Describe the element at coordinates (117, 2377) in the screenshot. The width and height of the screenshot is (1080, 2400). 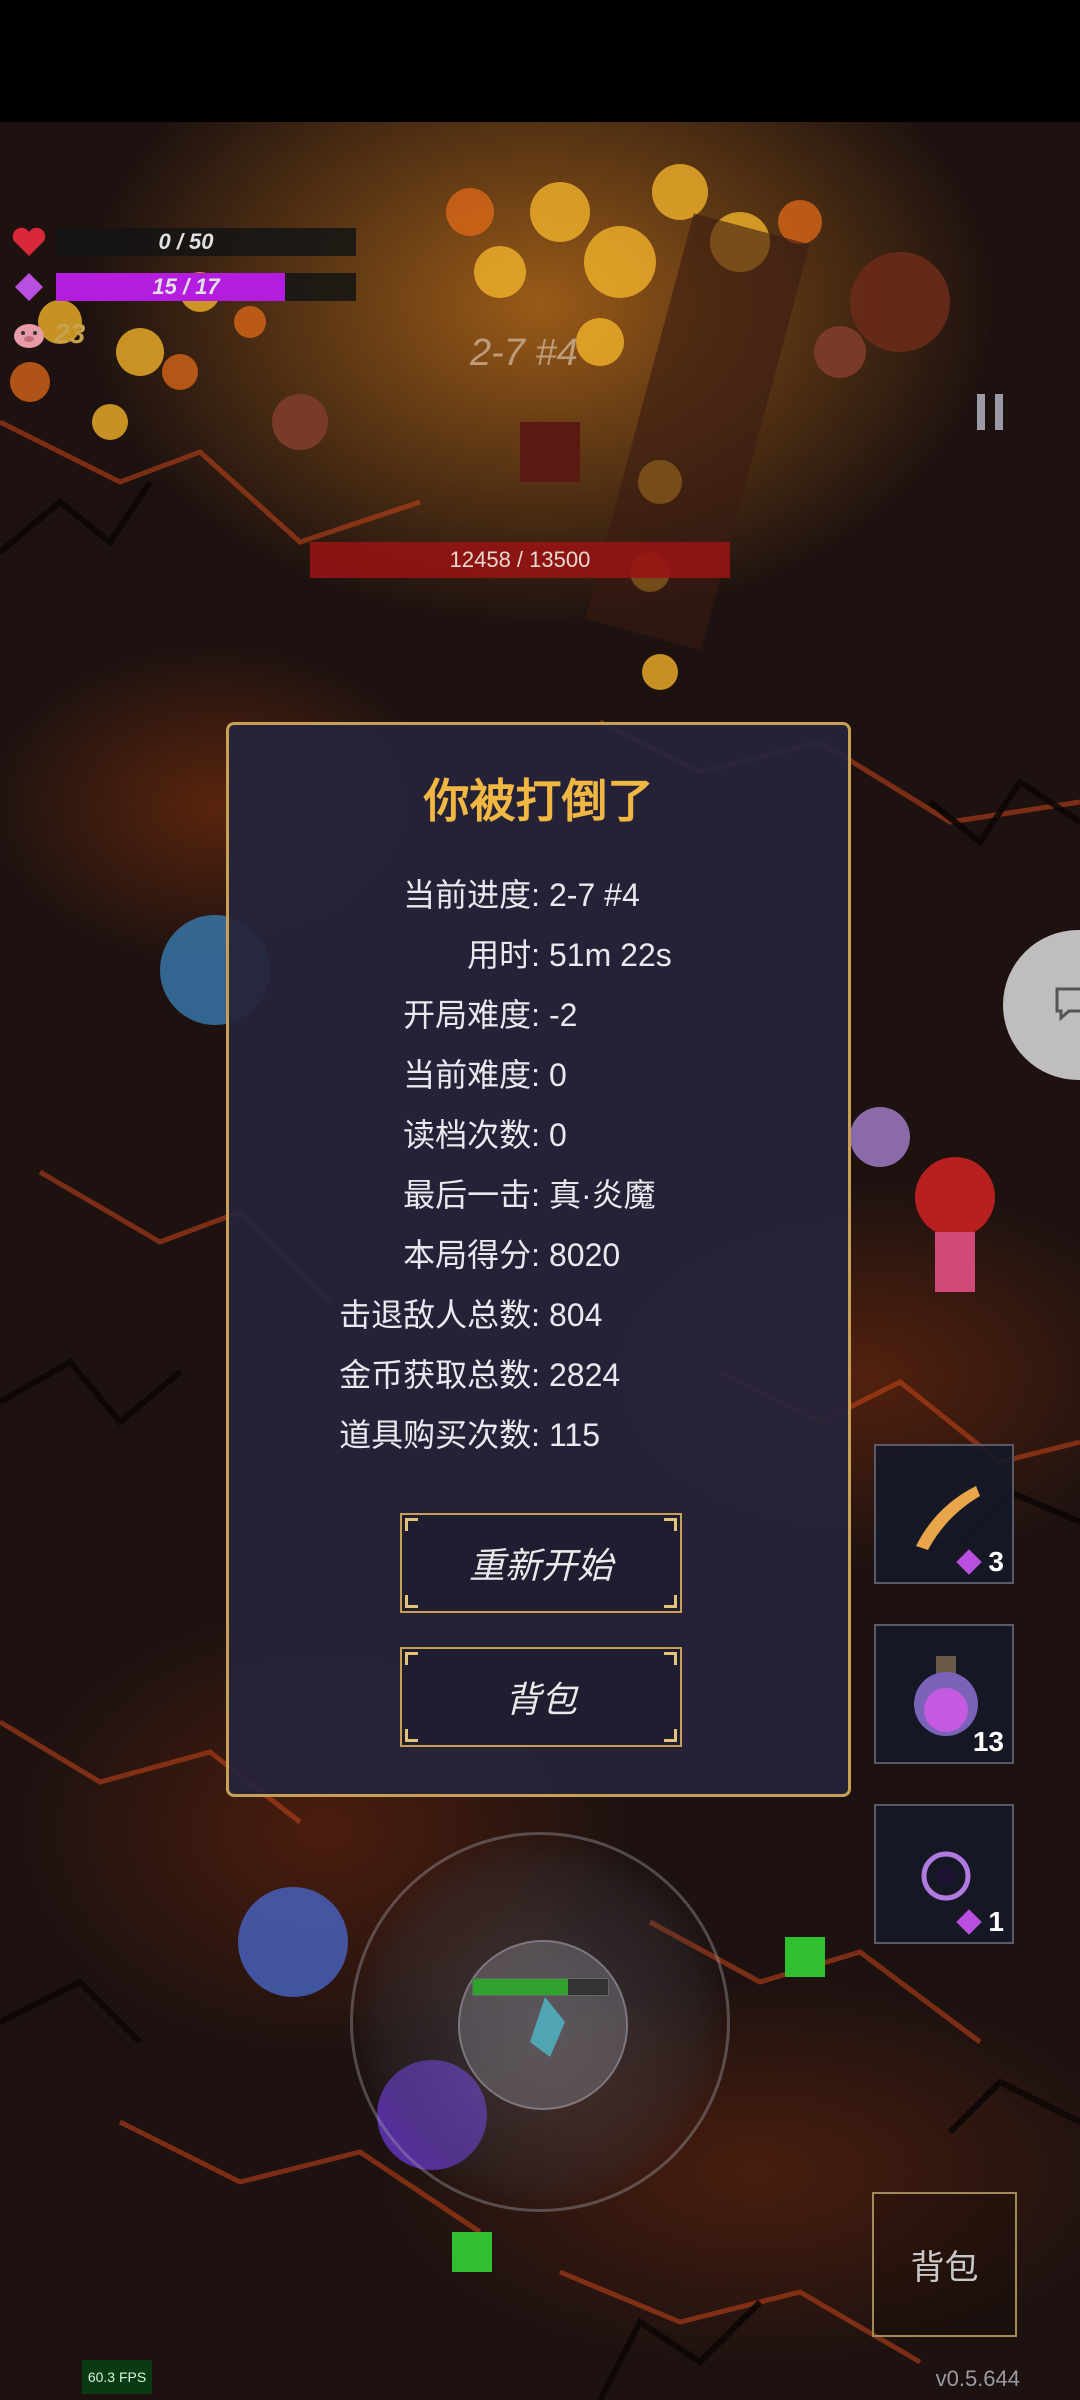
I see `fps-counter: 60.3 FPS` at that location.